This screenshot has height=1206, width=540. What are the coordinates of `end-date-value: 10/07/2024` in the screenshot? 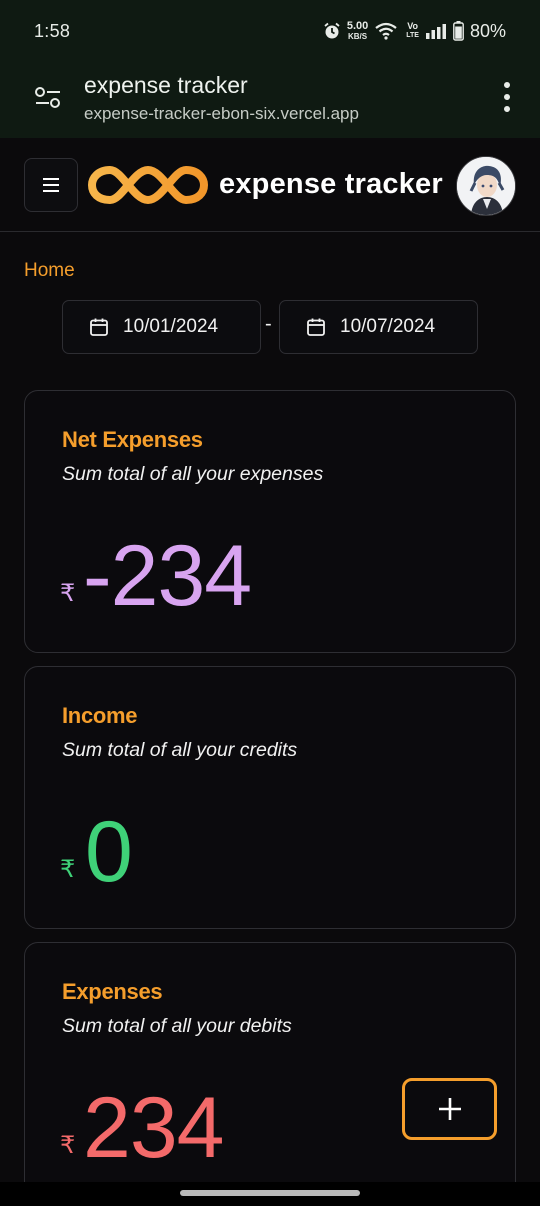 It's located at (388, 326).